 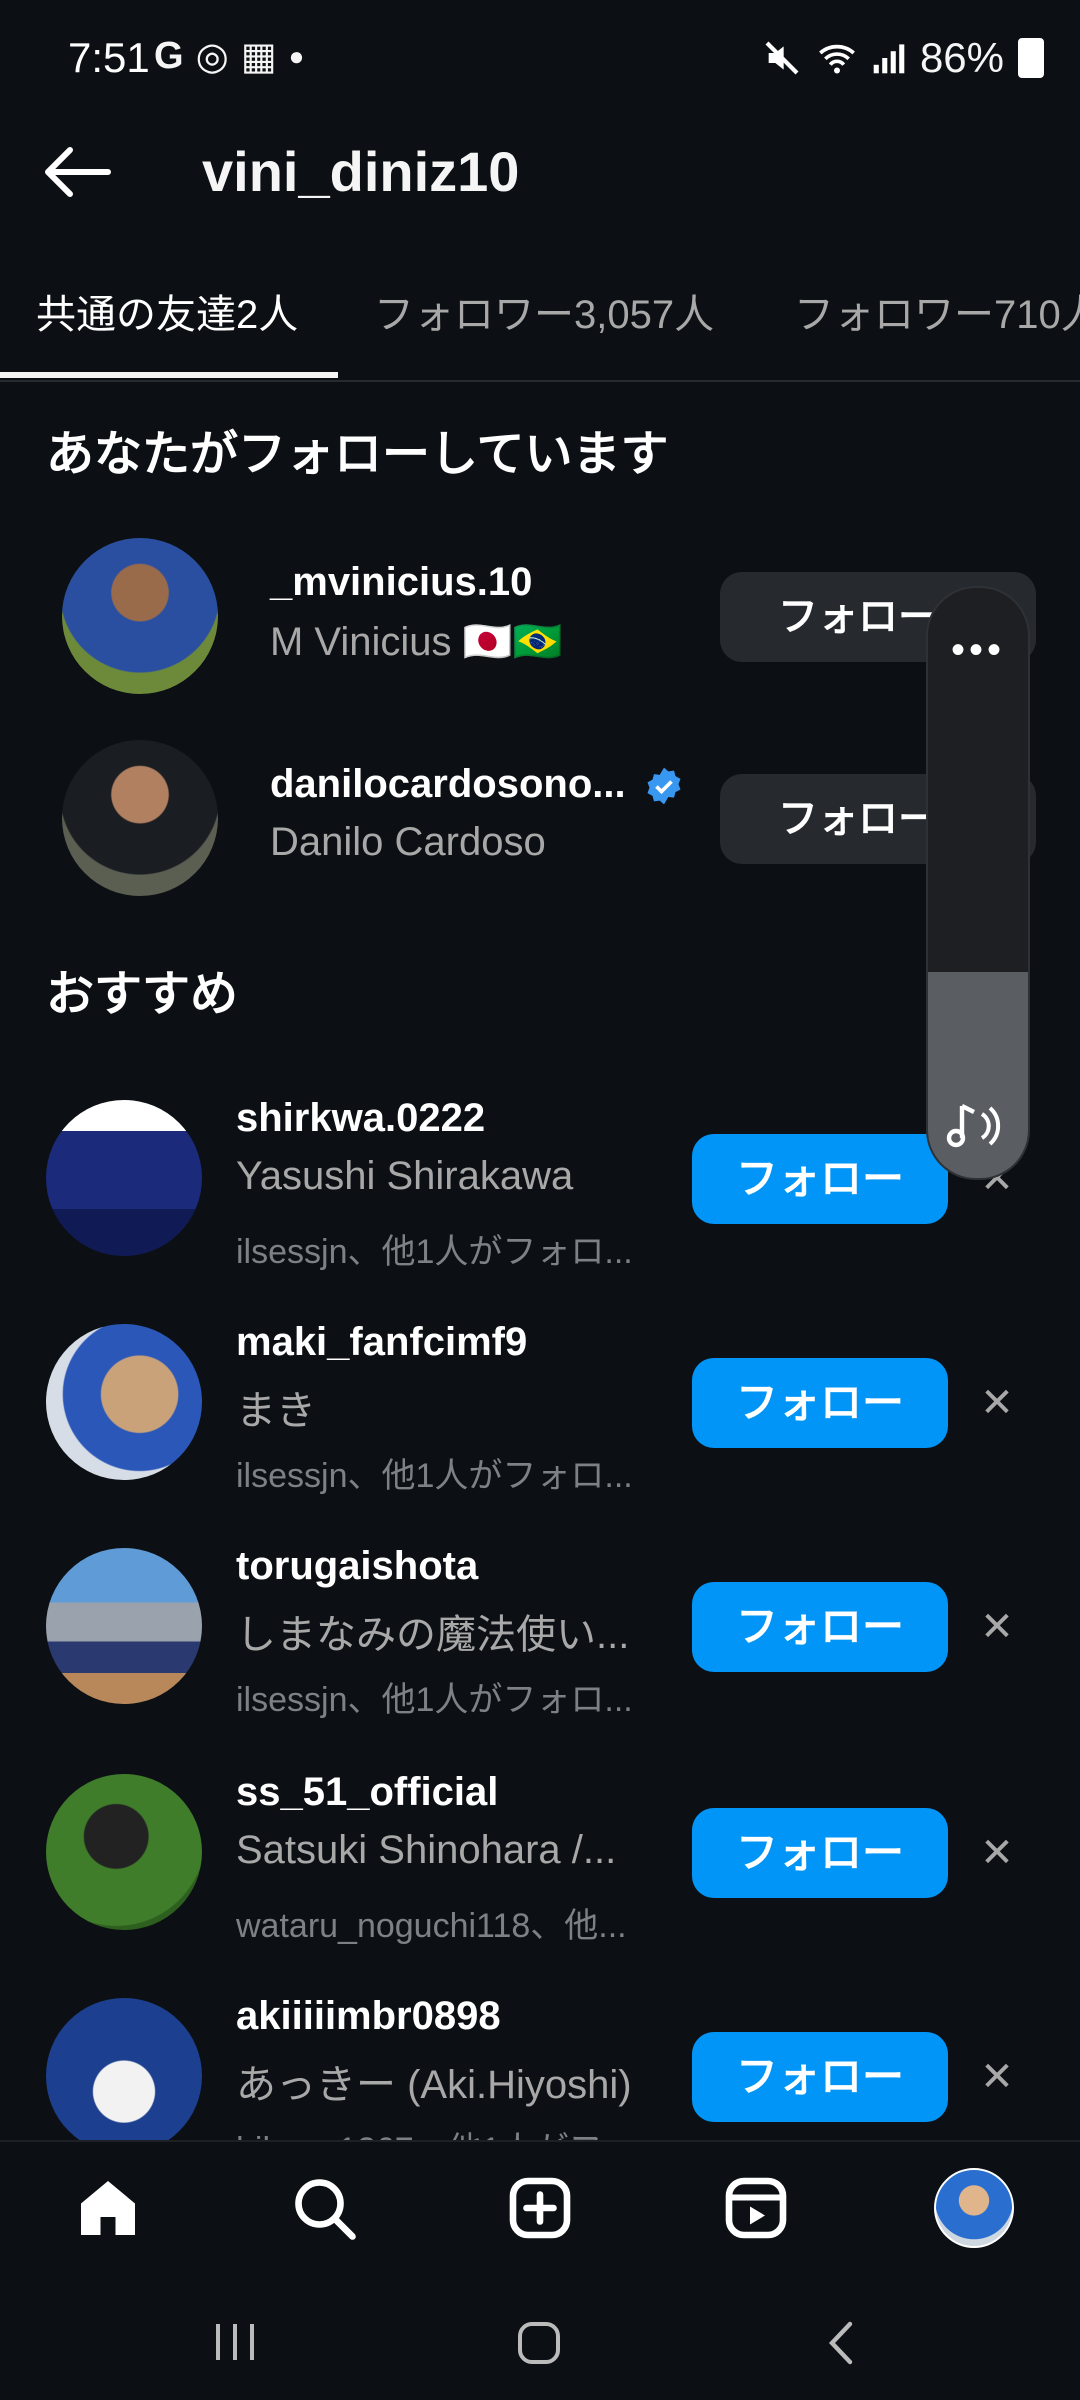 I want to click on signal-icon, so click(x=889, y=59).